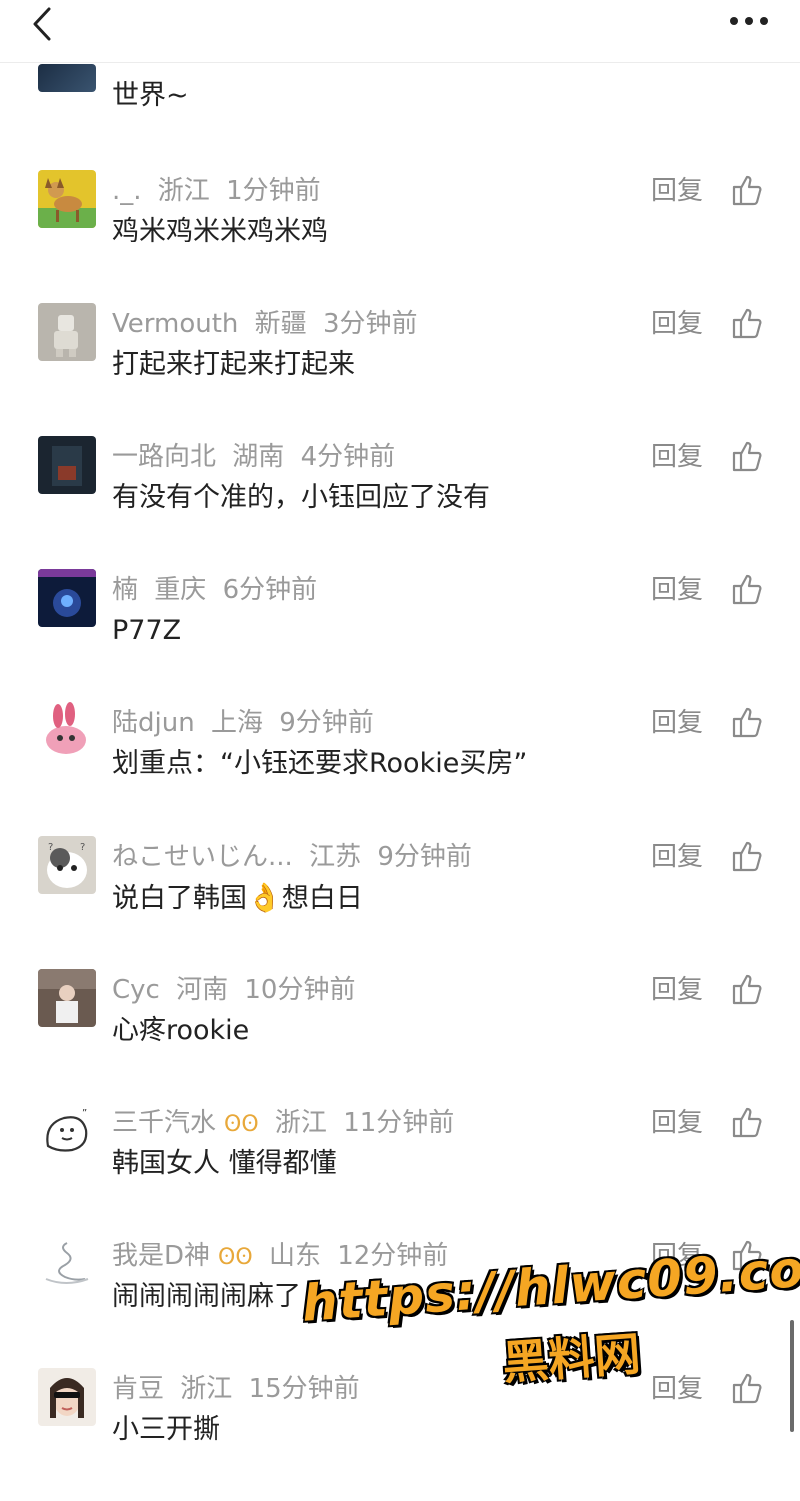 Image resolution: width=800 pixels, height=1501 pixels. Describe the element at coordinates (233, 364) in the screenshot. I see `comment-text: 打起来打起来打起来` at that location.